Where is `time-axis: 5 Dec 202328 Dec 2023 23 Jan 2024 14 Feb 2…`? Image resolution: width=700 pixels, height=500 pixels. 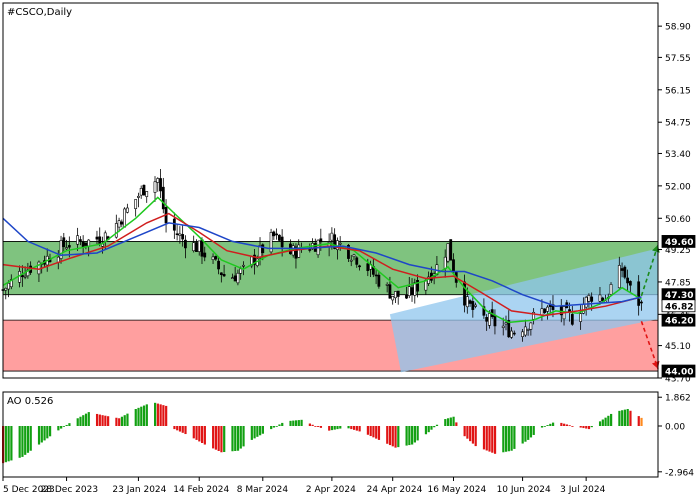 time-axis: 5 Dec 202328 Dec 2023 23 Jan 2024 14 Feb 2… is located at coordinates (304, 486).